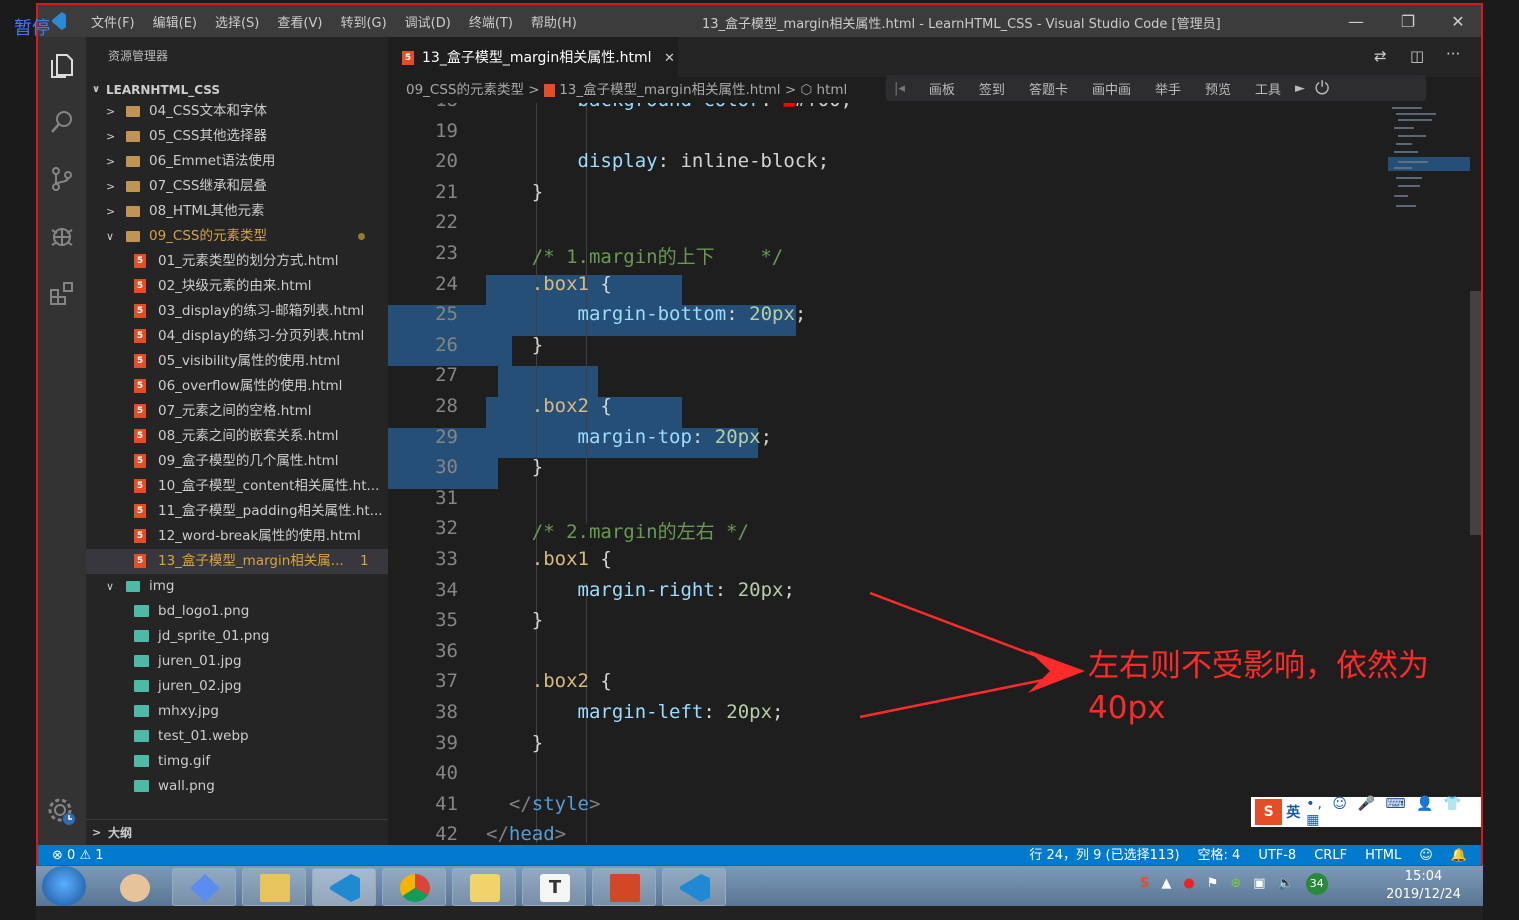  Describe the element at coordinates (237, 686) in the screenshot. I see `tree-file: juren_02.jpg` at that location.